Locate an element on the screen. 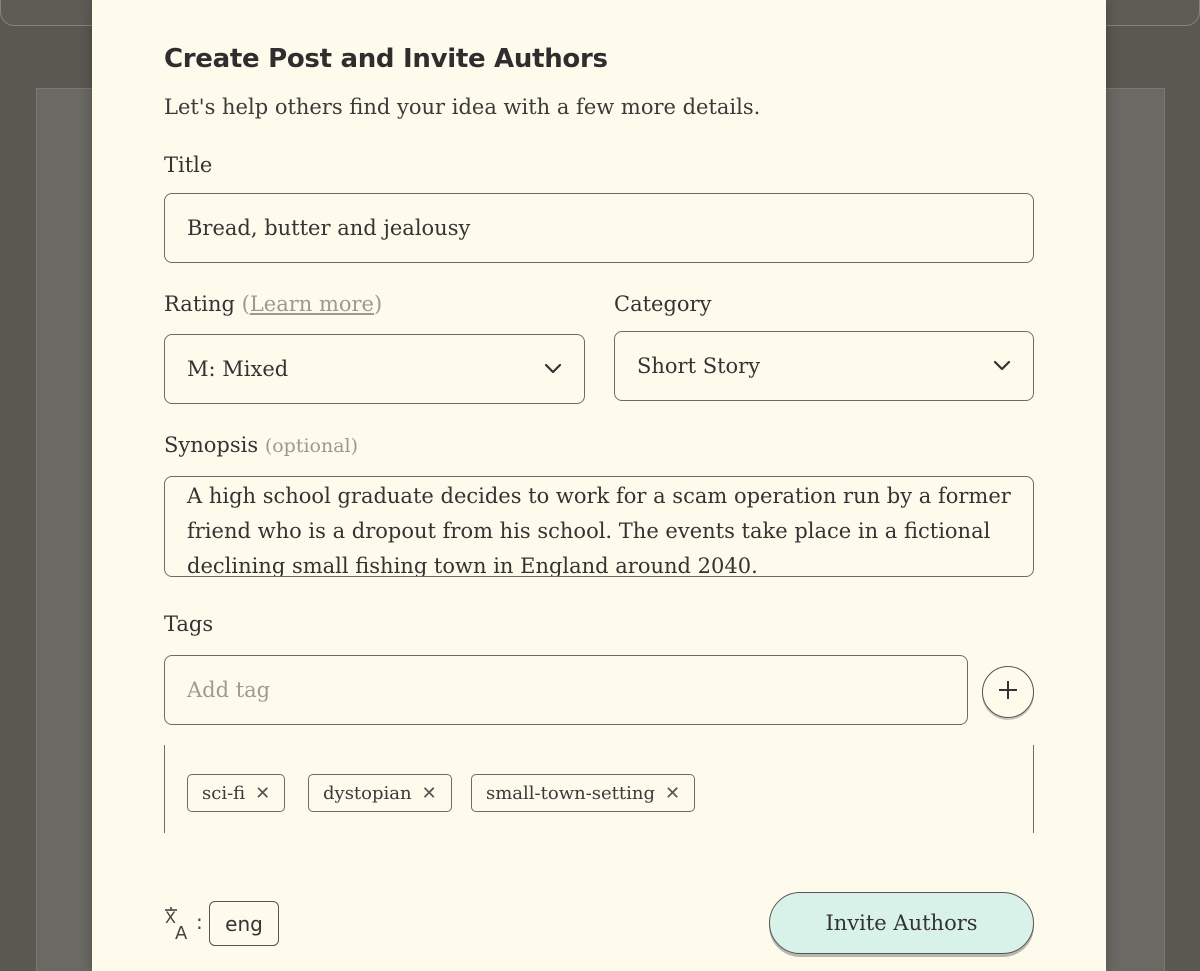 The height and width of the screenshot is (971, 1200). tag-input is located at coordinates (566, 690).